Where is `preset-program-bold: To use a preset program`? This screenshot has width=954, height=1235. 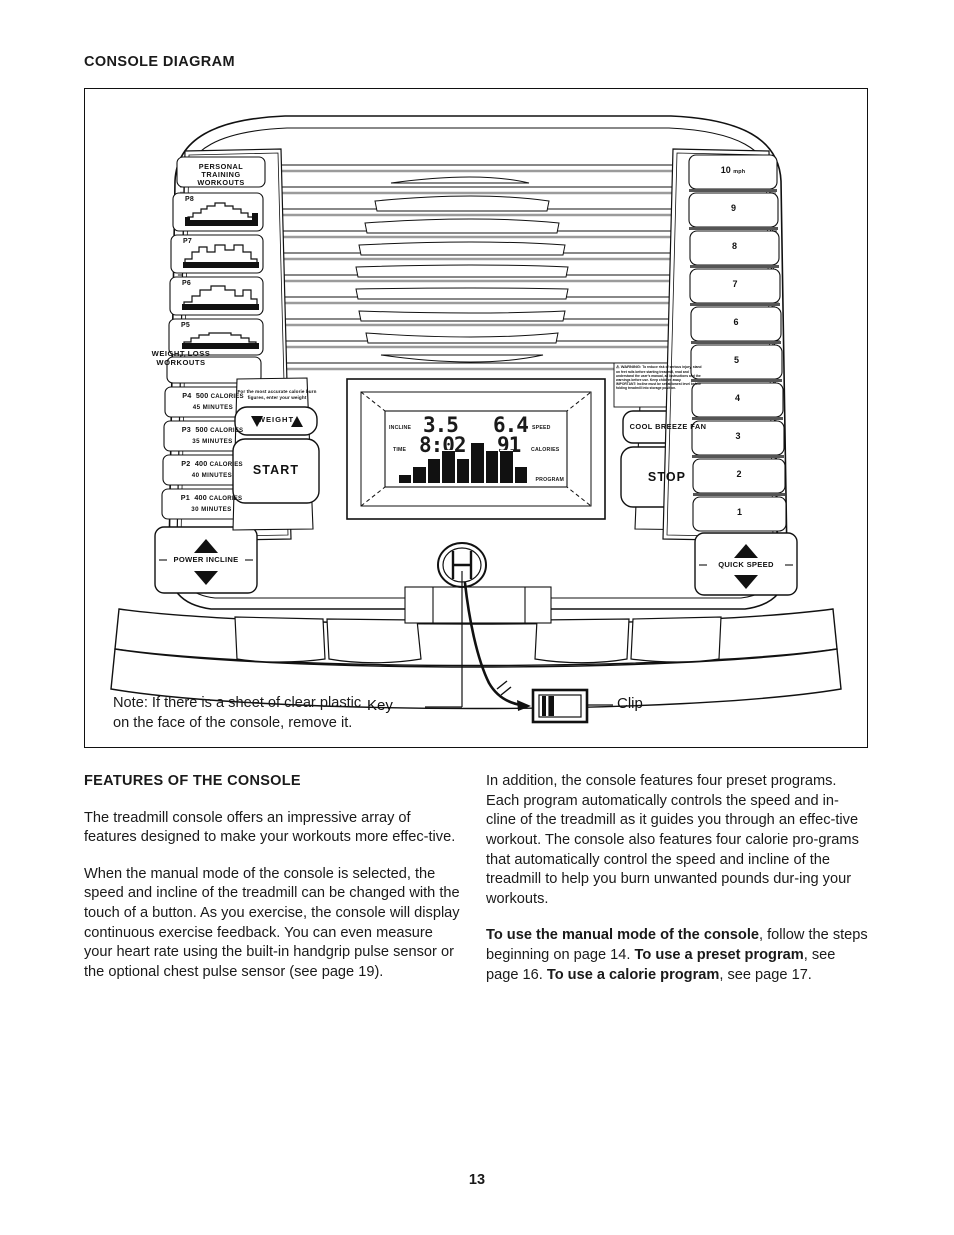 preset-program-bold: To use a preset program is located at coordinates (719, 955).